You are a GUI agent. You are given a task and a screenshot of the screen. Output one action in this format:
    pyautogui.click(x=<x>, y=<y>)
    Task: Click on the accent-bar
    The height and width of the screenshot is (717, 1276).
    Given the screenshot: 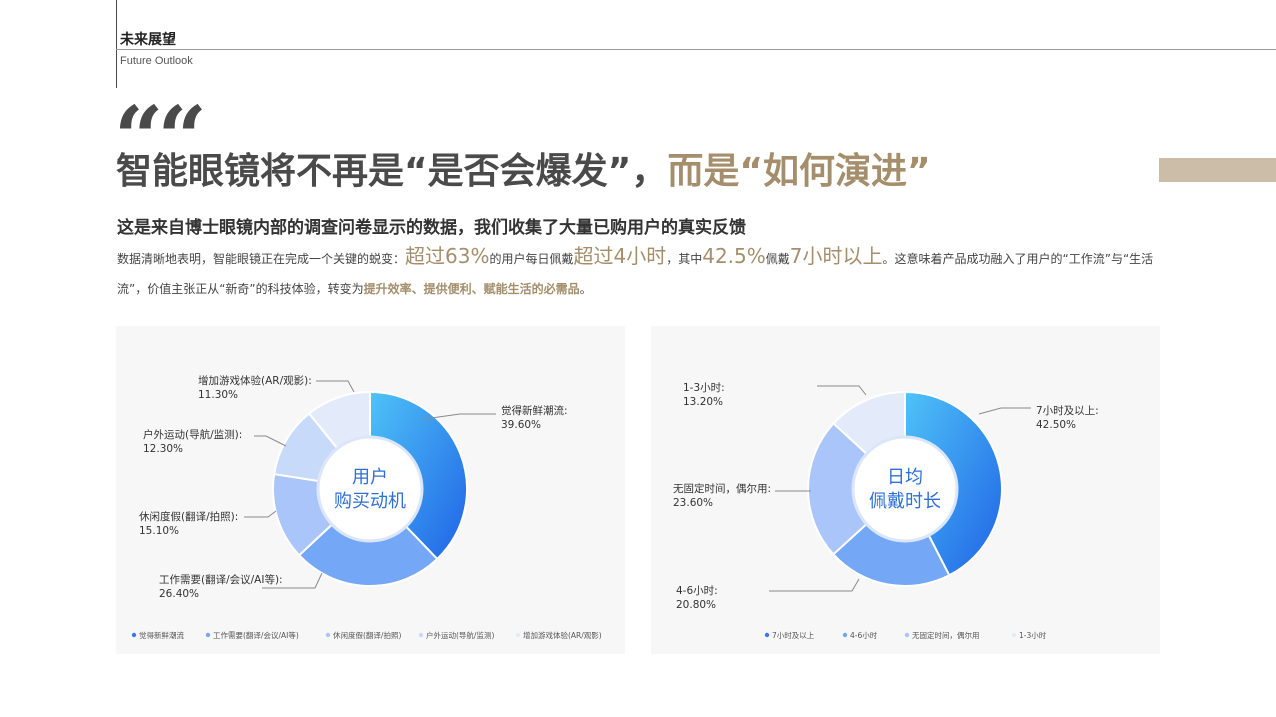 What is the action you would take?
    pyautogui.click(x=1217, y=170)
    